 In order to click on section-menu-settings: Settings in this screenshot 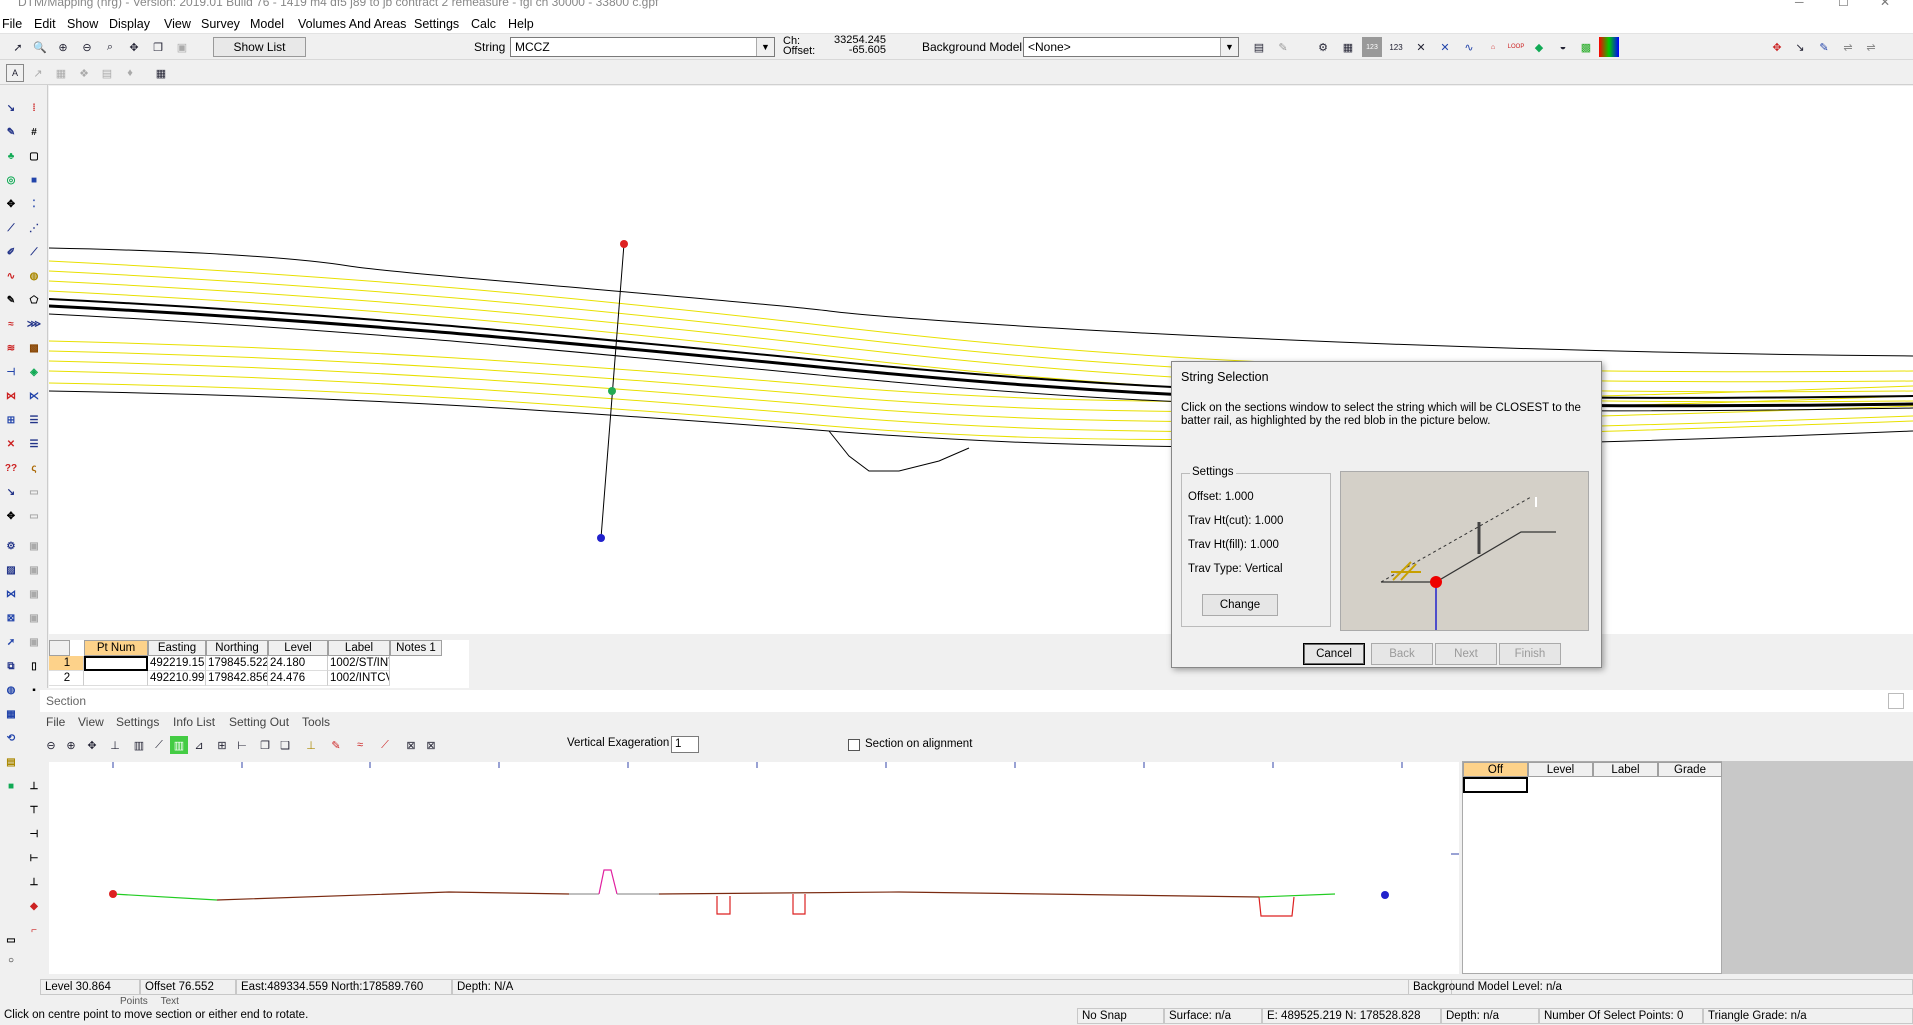, I will do `click(137, 722)`.